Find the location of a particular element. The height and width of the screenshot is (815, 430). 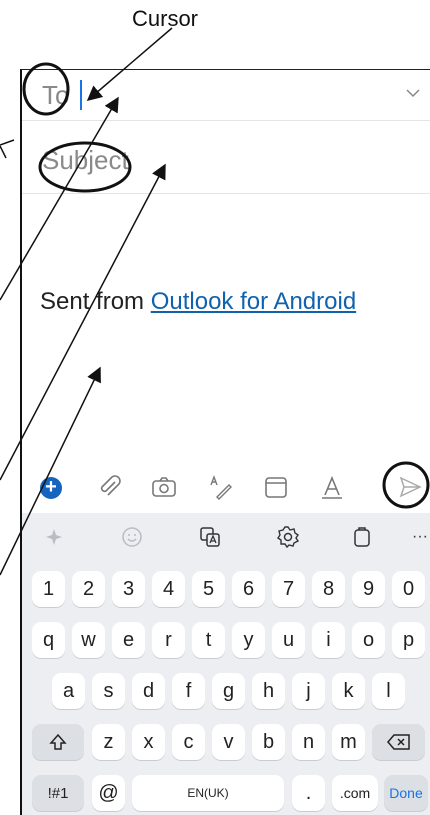

key-l: l is located at coordinates (388, 691).